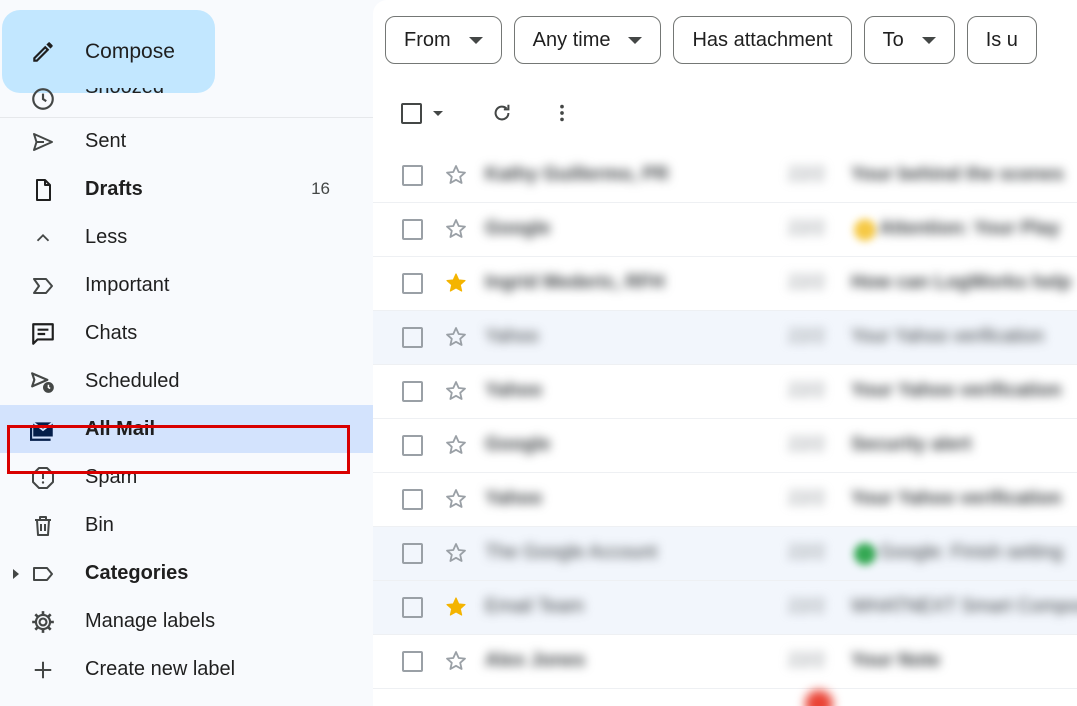 The width and height of the screenshot is (1077, 706). I want to click on sidebar-item-label: Less, so click(106, 236).